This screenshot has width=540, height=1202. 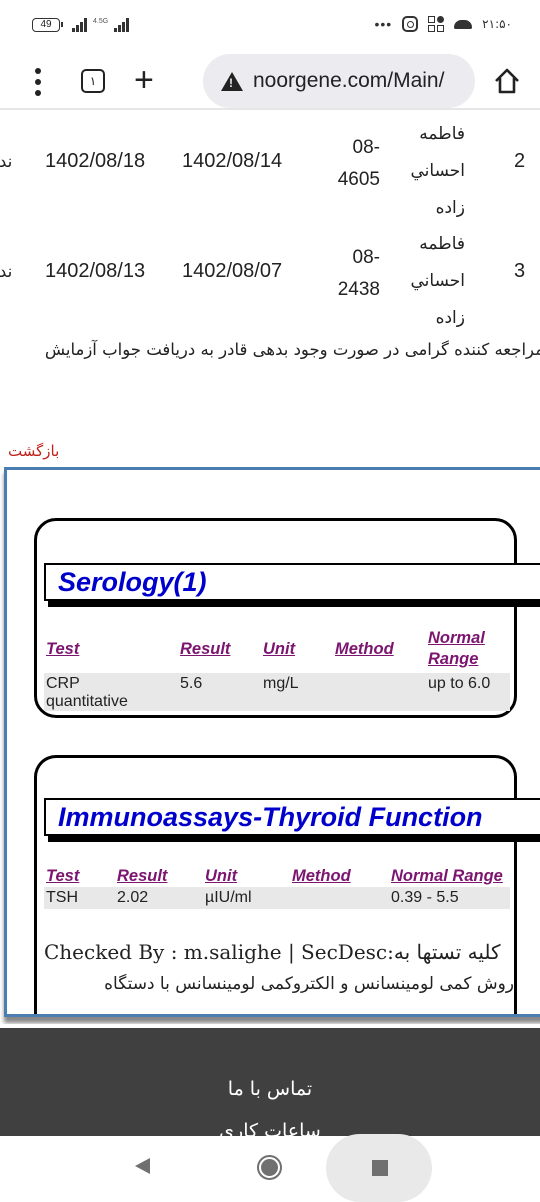 I want to click on browser-toolbar: ۱ + noorgene.com/Main/, so click(x=270, y=81).